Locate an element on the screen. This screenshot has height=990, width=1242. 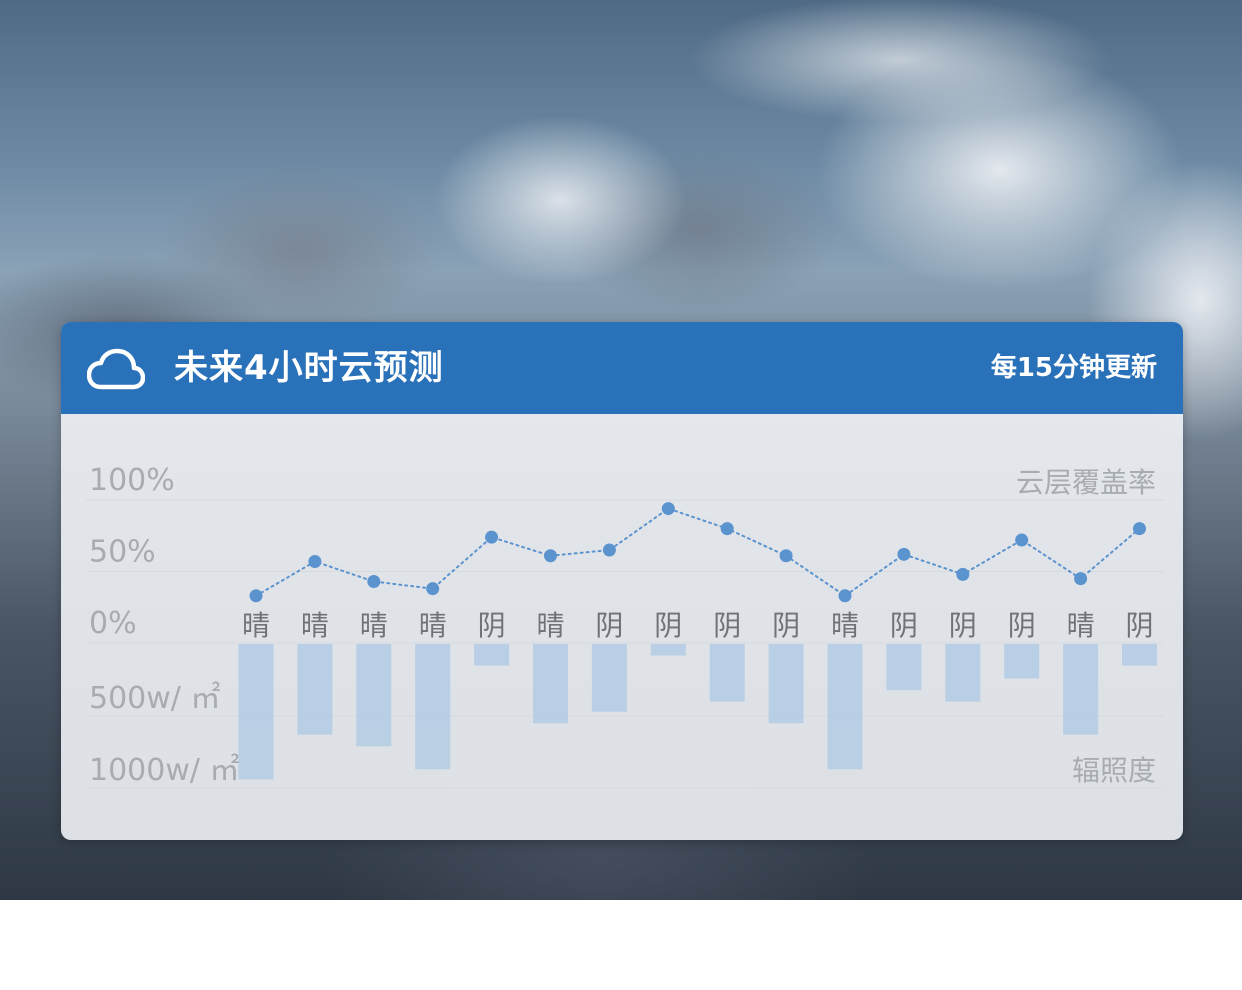
cloud-cover-line is located at coordinates (698, 552).